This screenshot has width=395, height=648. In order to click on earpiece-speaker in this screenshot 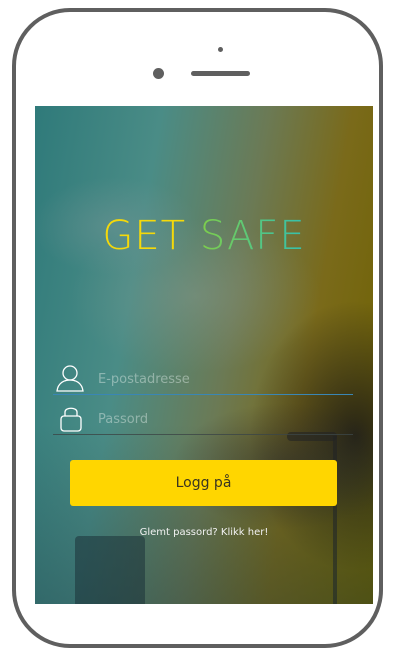, I will do `click(220, 73)`.